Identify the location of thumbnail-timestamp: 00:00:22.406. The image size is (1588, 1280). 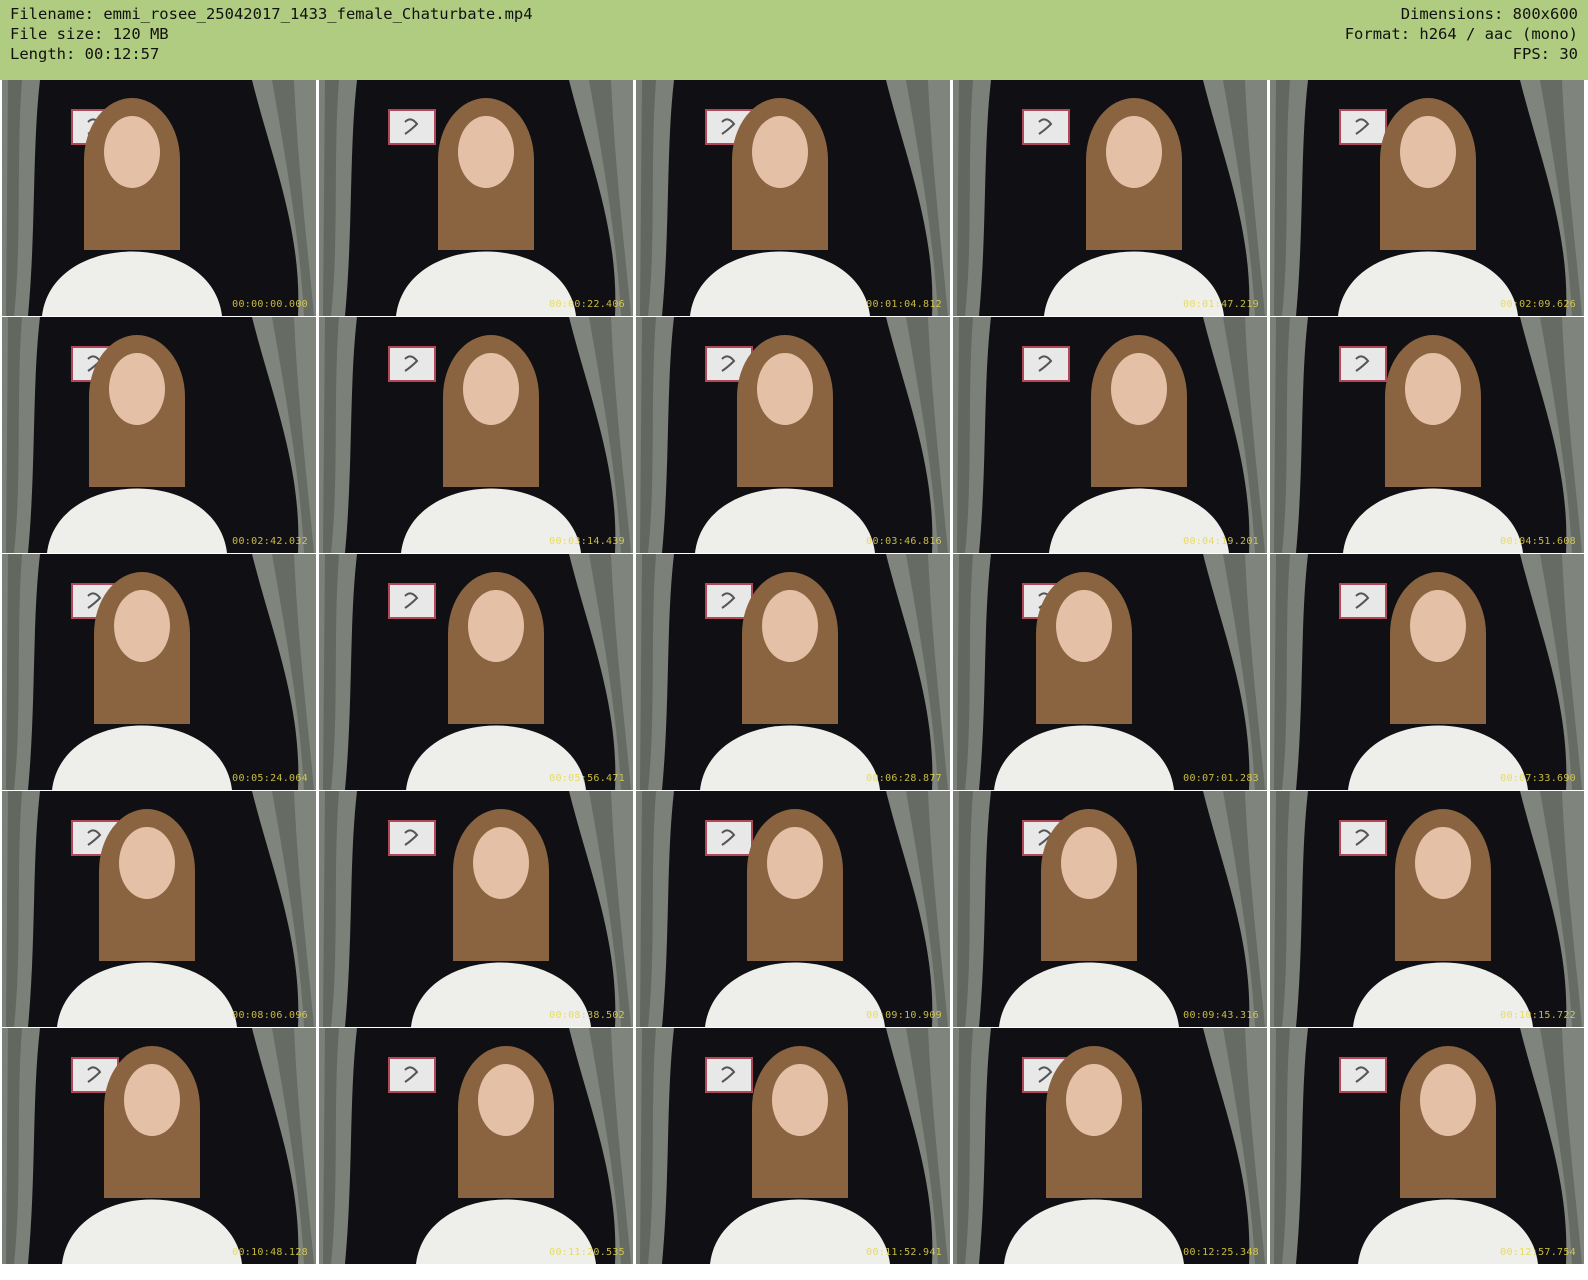
(587, 304).